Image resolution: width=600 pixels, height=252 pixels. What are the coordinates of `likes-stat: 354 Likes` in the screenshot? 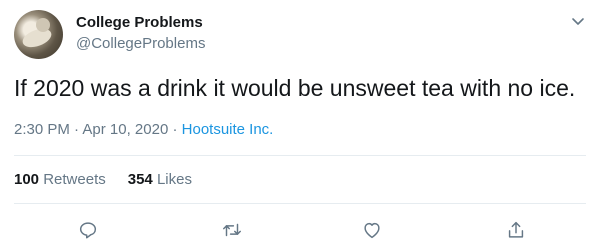 It's located at (160, 179).